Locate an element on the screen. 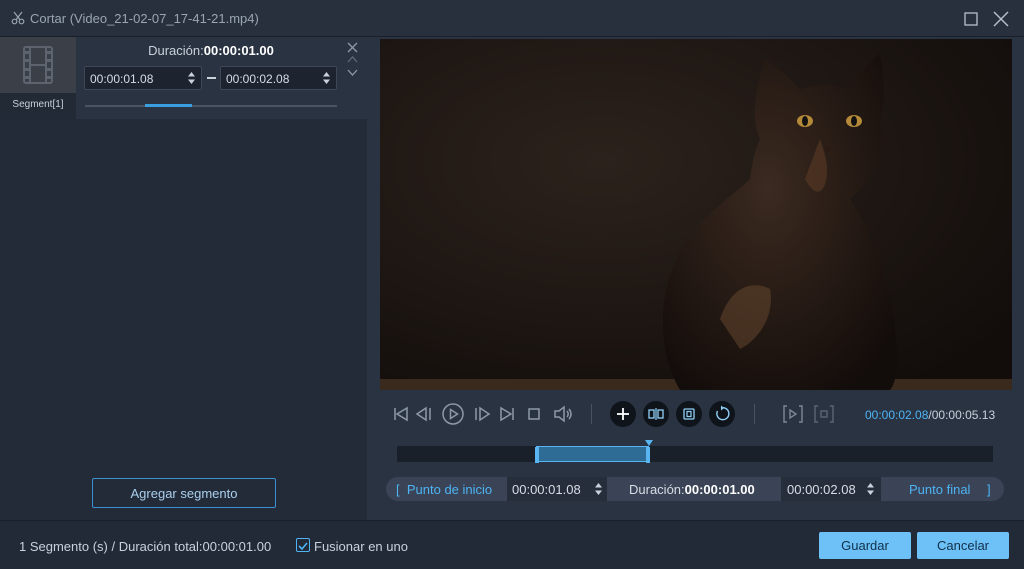 The width and height of the screenshot is (1024, 569). title-bar: Cortar (Video_21-02-07_17-41-21.mp4) is located at coordinates (512, 18).